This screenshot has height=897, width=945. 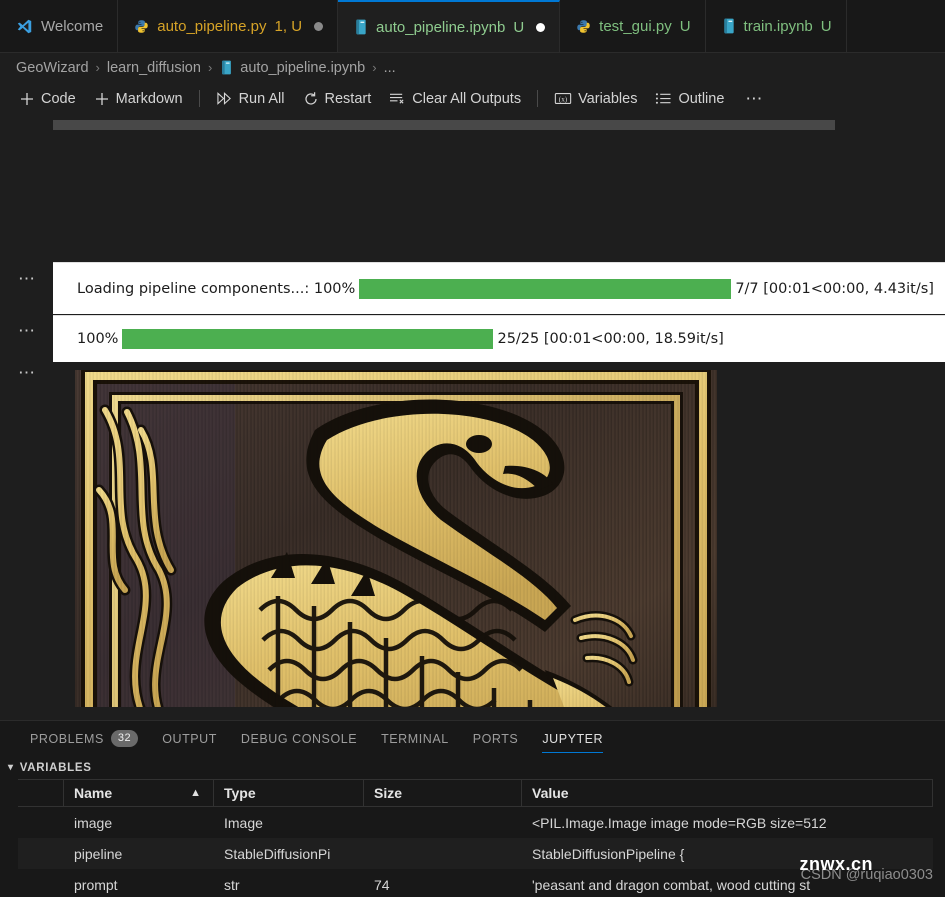 I want to click on tab-train-ipynb: train.ipynb U, so click(x=776, y=26).